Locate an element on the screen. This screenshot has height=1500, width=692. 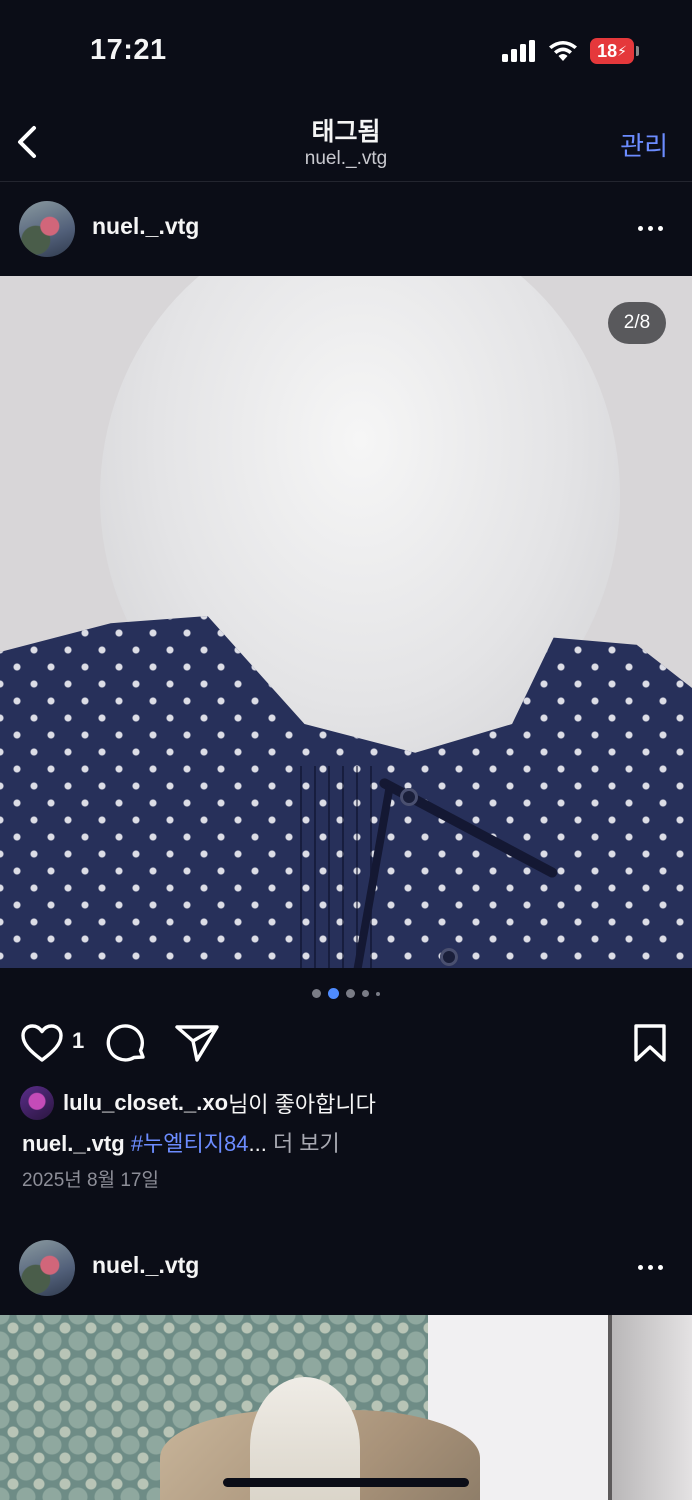
liked-by-line: lulu_closet._.xo 님이 좋아합니다 is located at coordinates (198, 1103).